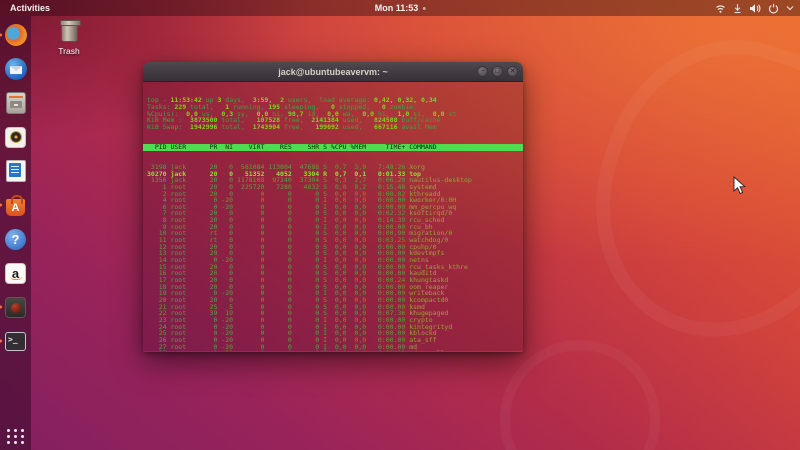 This screenshot has height=450, width=800. What do you see at coordinates (69, 51) in the screenshot?
I see `trash-label: Trash` at bounding box center [69, 51].